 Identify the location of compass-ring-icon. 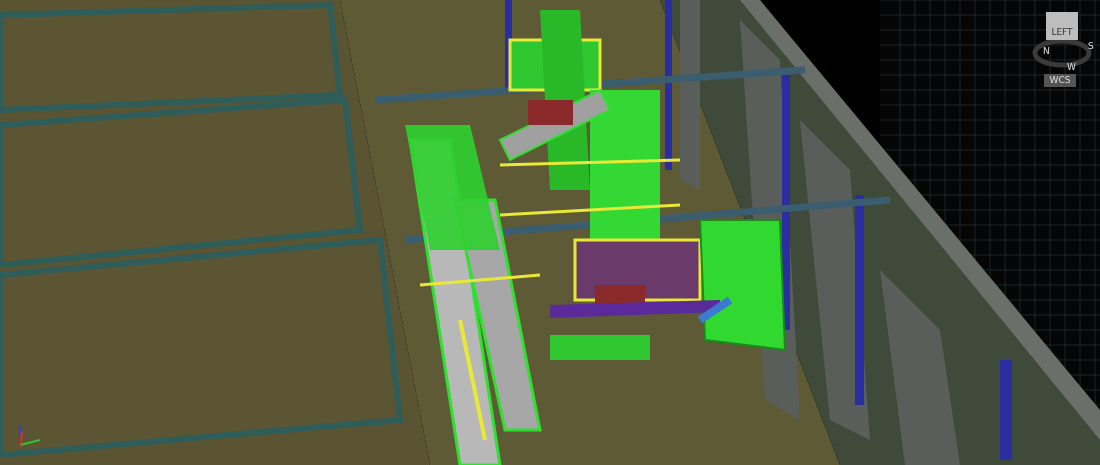
(1062, 53).